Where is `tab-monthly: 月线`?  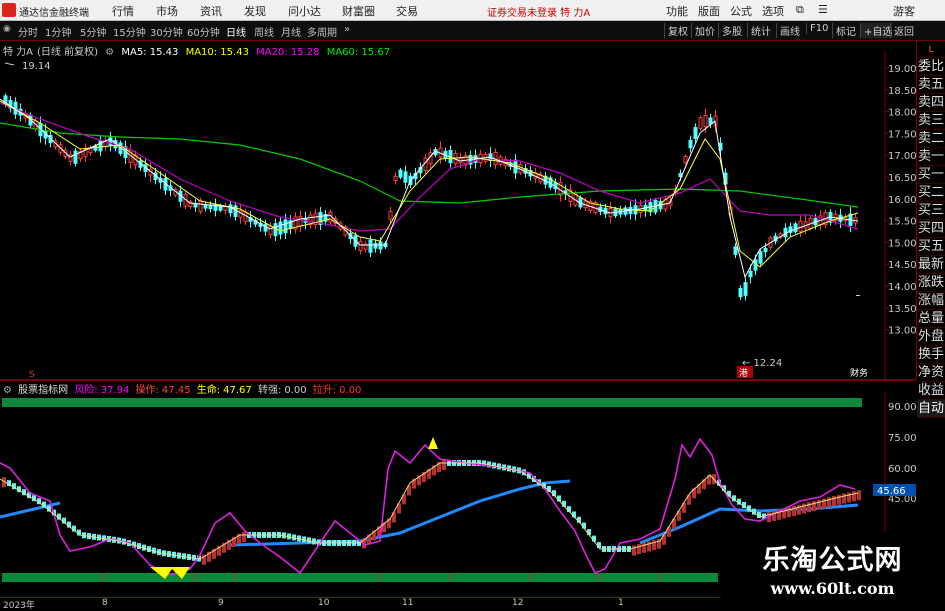 tab-monthly: 月线 is located at coordinates (291, 31).